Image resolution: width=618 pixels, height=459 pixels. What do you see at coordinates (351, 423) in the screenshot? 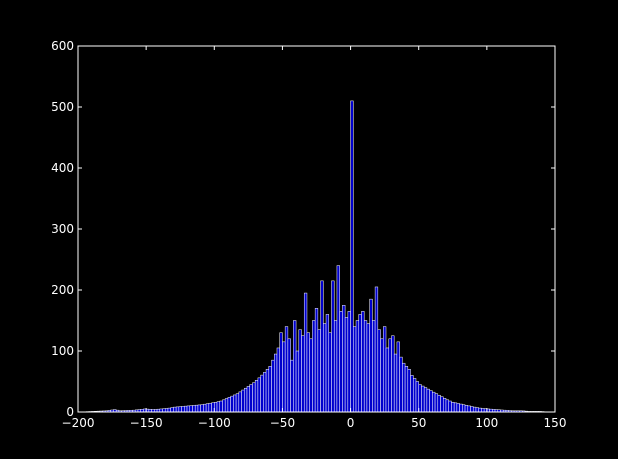
I see `x-tick-label: 0` at bounding box center [351, 423].